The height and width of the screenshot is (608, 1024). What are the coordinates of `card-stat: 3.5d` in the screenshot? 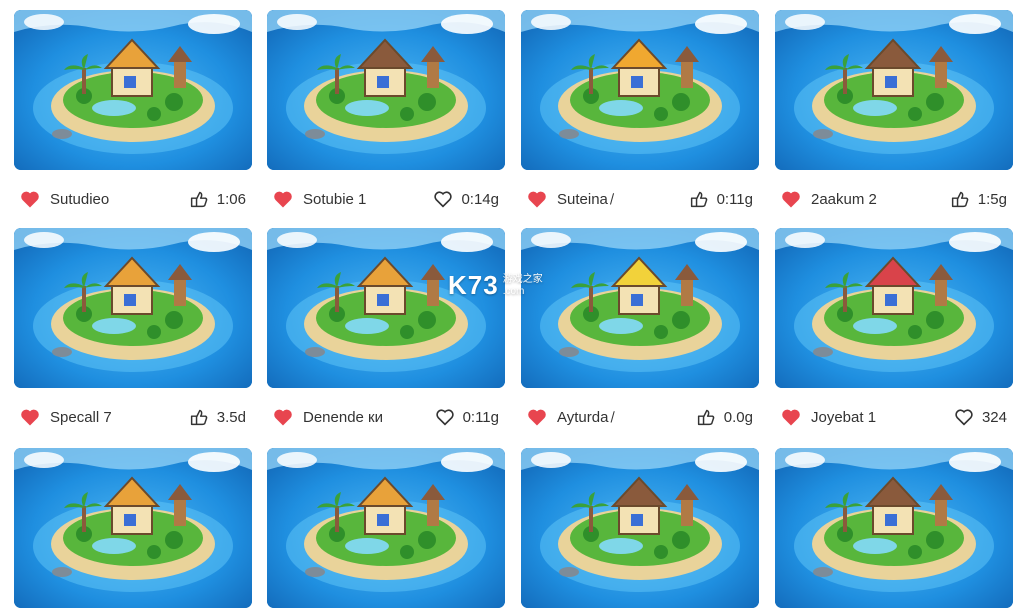 It's located at (217, 417).